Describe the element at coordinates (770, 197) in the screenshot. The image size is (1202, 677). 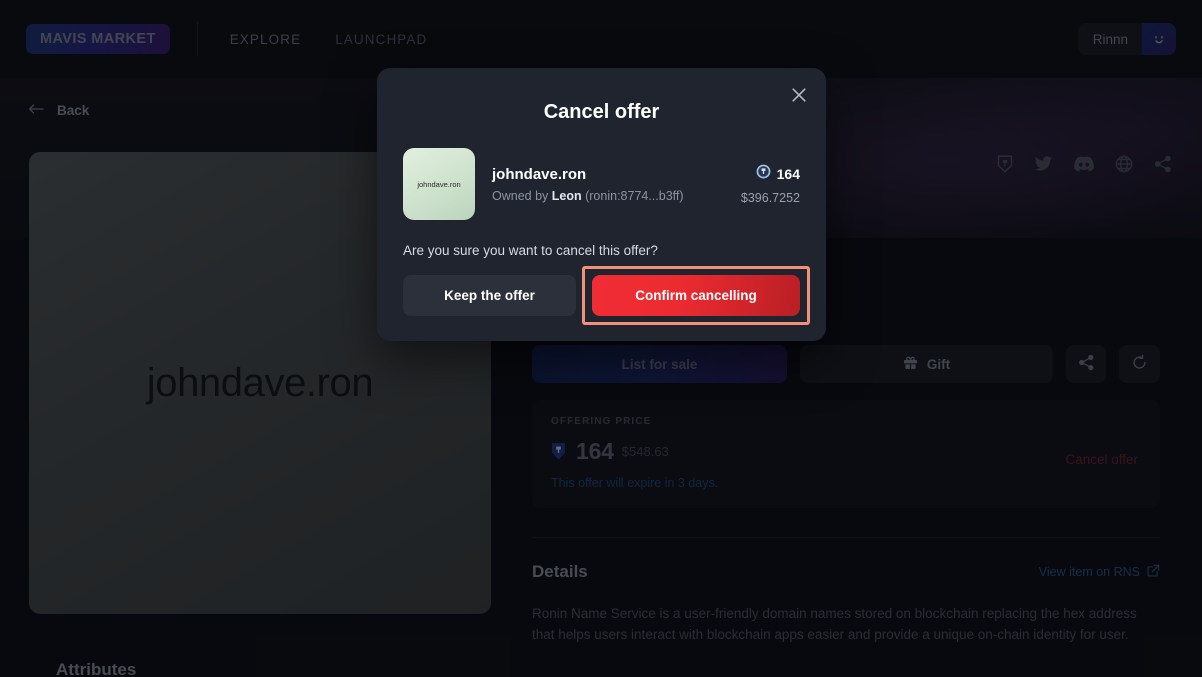
I see `modal-price-usd: $396.7252` at that location.